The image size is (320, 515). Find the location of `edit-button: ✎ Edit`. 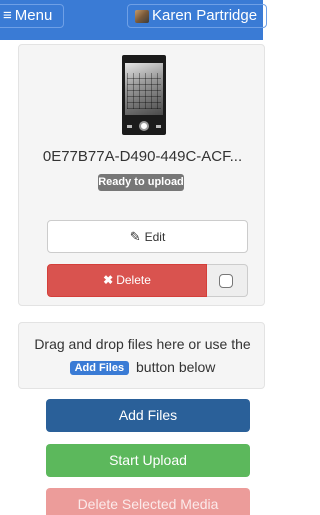

edit-button: ✎ Edit is located at coordinates (147, 236).